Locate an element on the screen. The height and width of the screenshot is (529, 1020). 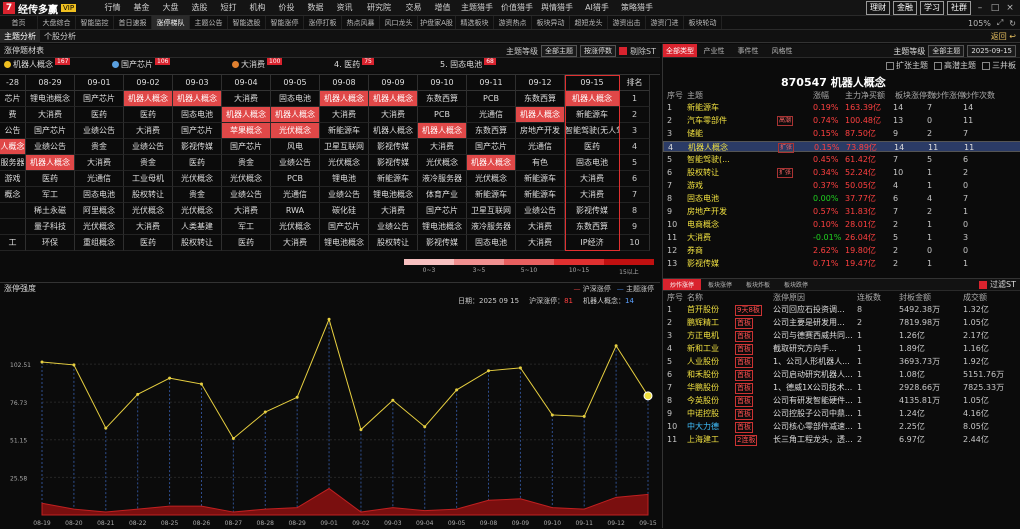
theme-cell: 量子科技 is located at coordinates (50, 227).